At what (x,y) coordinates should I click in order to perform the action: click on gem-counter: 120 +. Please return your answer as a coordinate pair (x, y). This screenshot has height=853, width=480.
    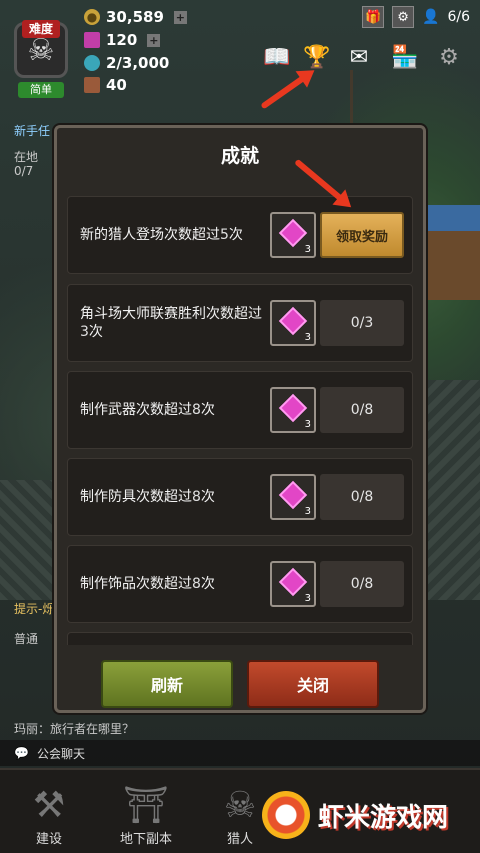
    Looking at the image, I should click on (122, 40).